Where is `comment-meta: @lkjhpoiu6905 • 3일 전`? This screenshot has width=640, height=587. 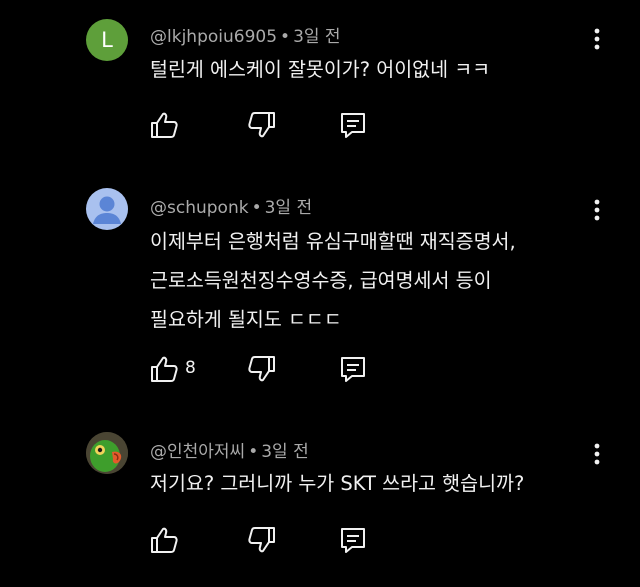 comment-meta: @lkjhpoiu6905 • 3일 전 is located at coordinates (245, 34).